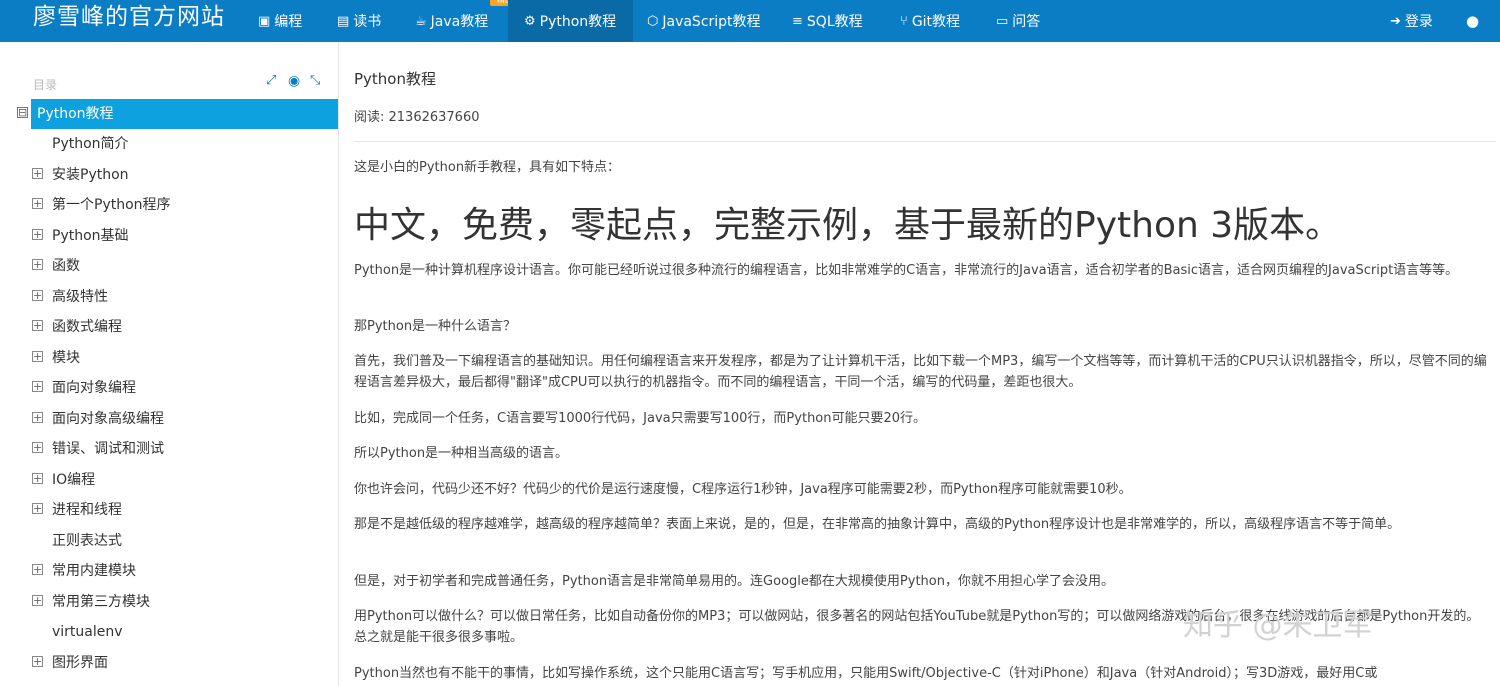  What do you see at coordinates (1411, 21) in the screenshot?
I see `login-button: ➔ 登录` at bounding box center [1411, 21].